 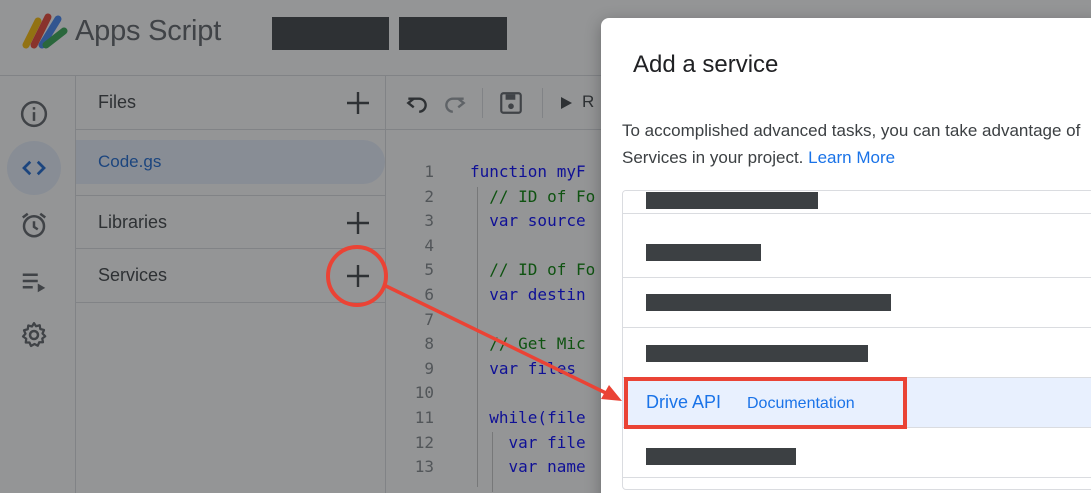 I want to click on documentation-link: Documentation, so click(x=801, y=404).